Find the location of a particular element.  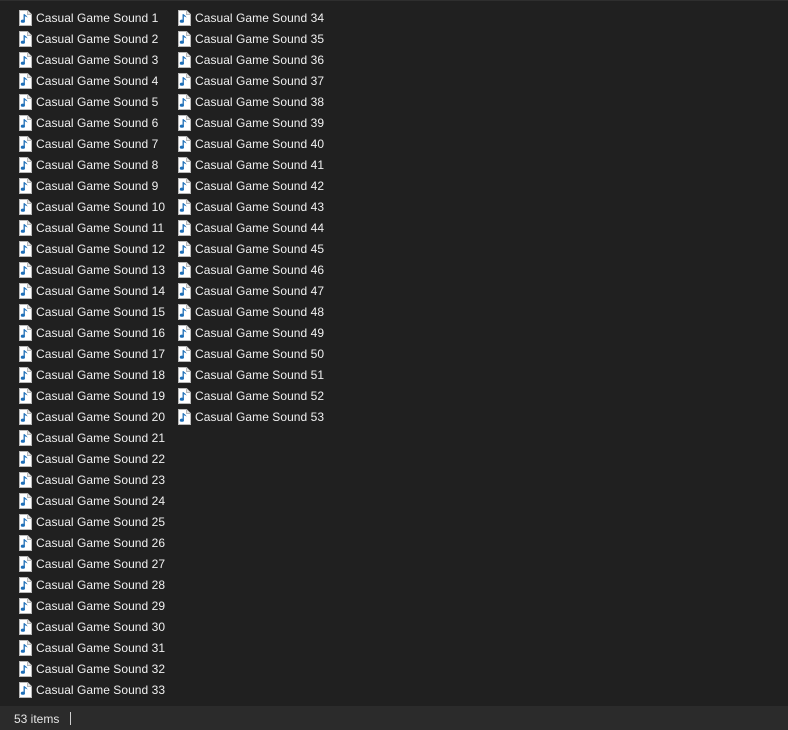

file-item: Casual Game Sound 39 is located at coordinates (257, 122).